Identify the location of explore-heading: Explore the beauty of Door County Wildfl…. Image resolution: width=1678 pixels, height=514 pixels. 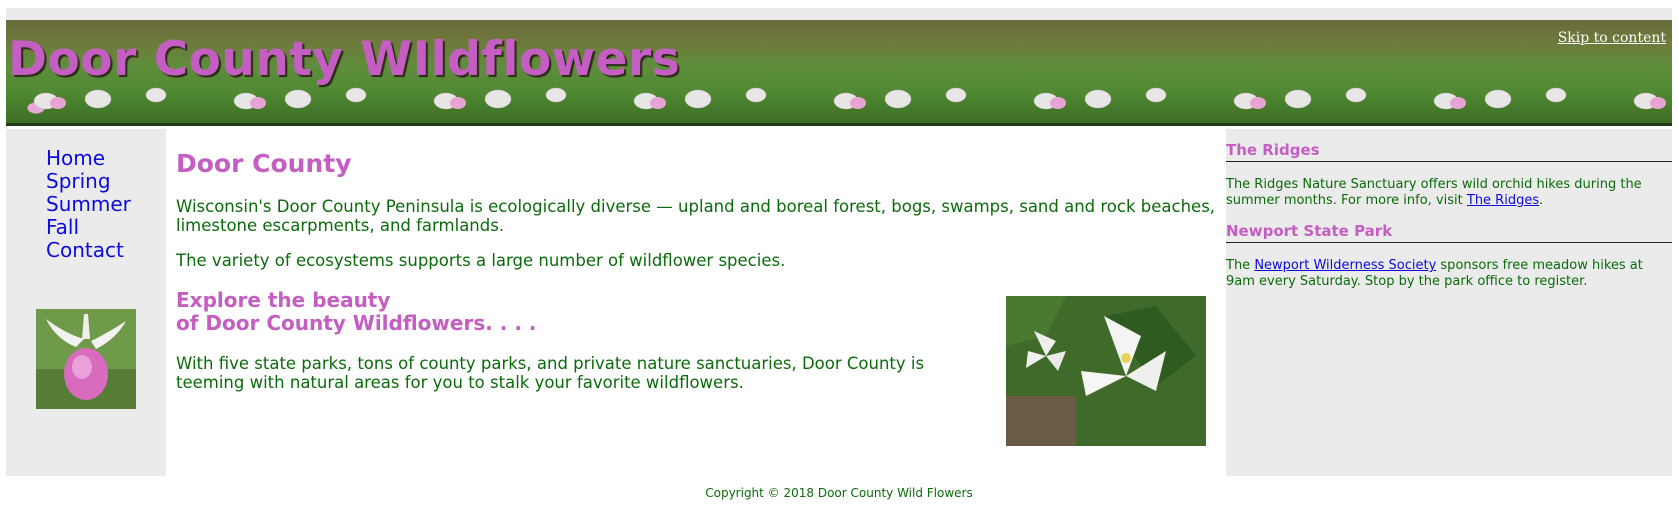
(356, 312).